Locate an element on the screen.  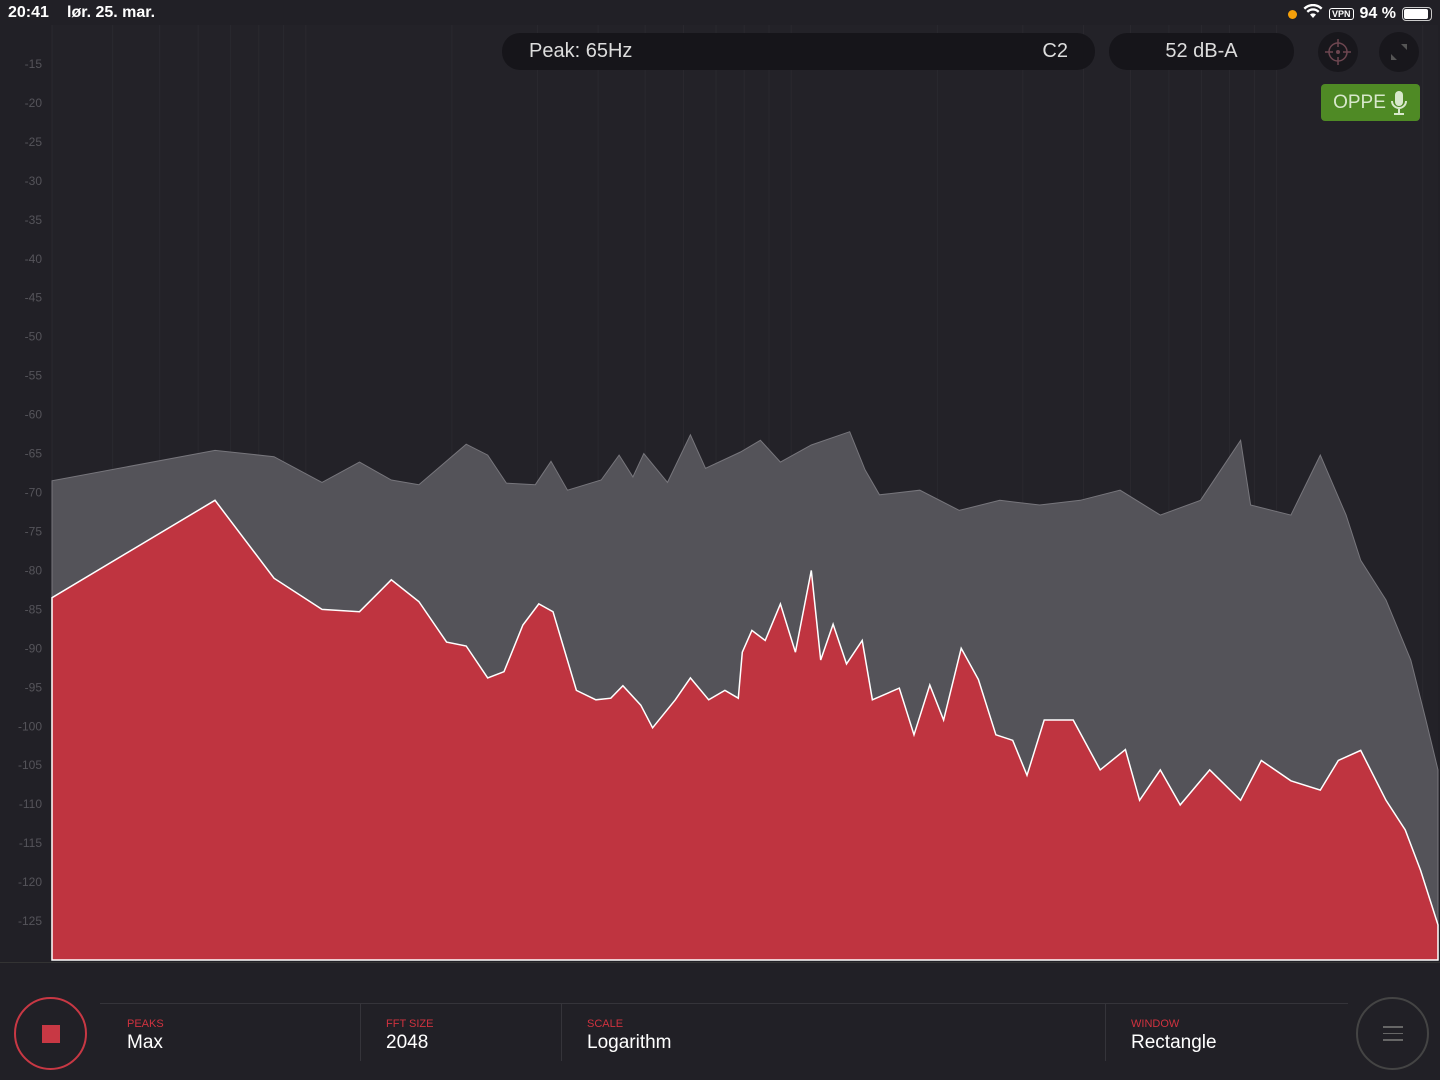
scale-value: Logarithm is located at coordinates (629, 1042).